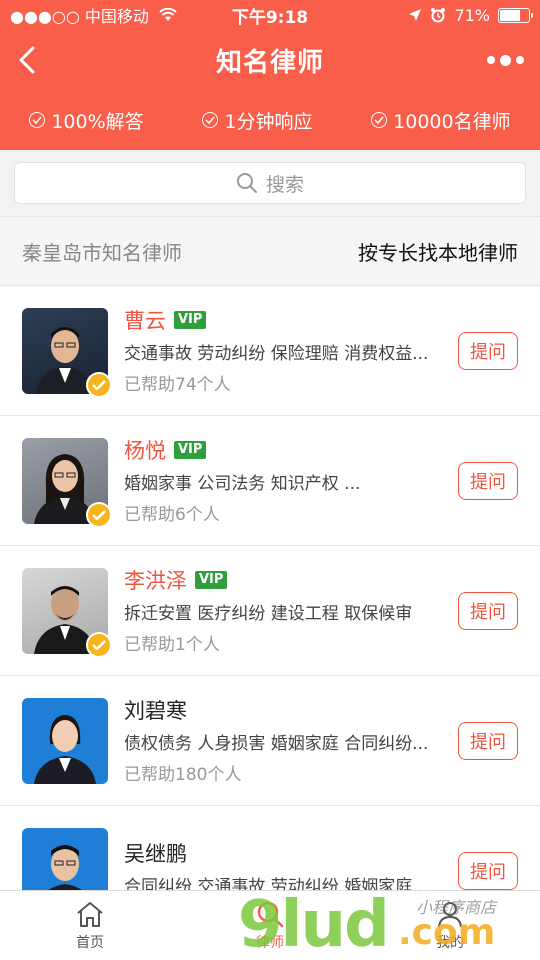 The width and height of the screenshot is (540, 960). I want to click on tab-label: 我的, so click(450, 942).